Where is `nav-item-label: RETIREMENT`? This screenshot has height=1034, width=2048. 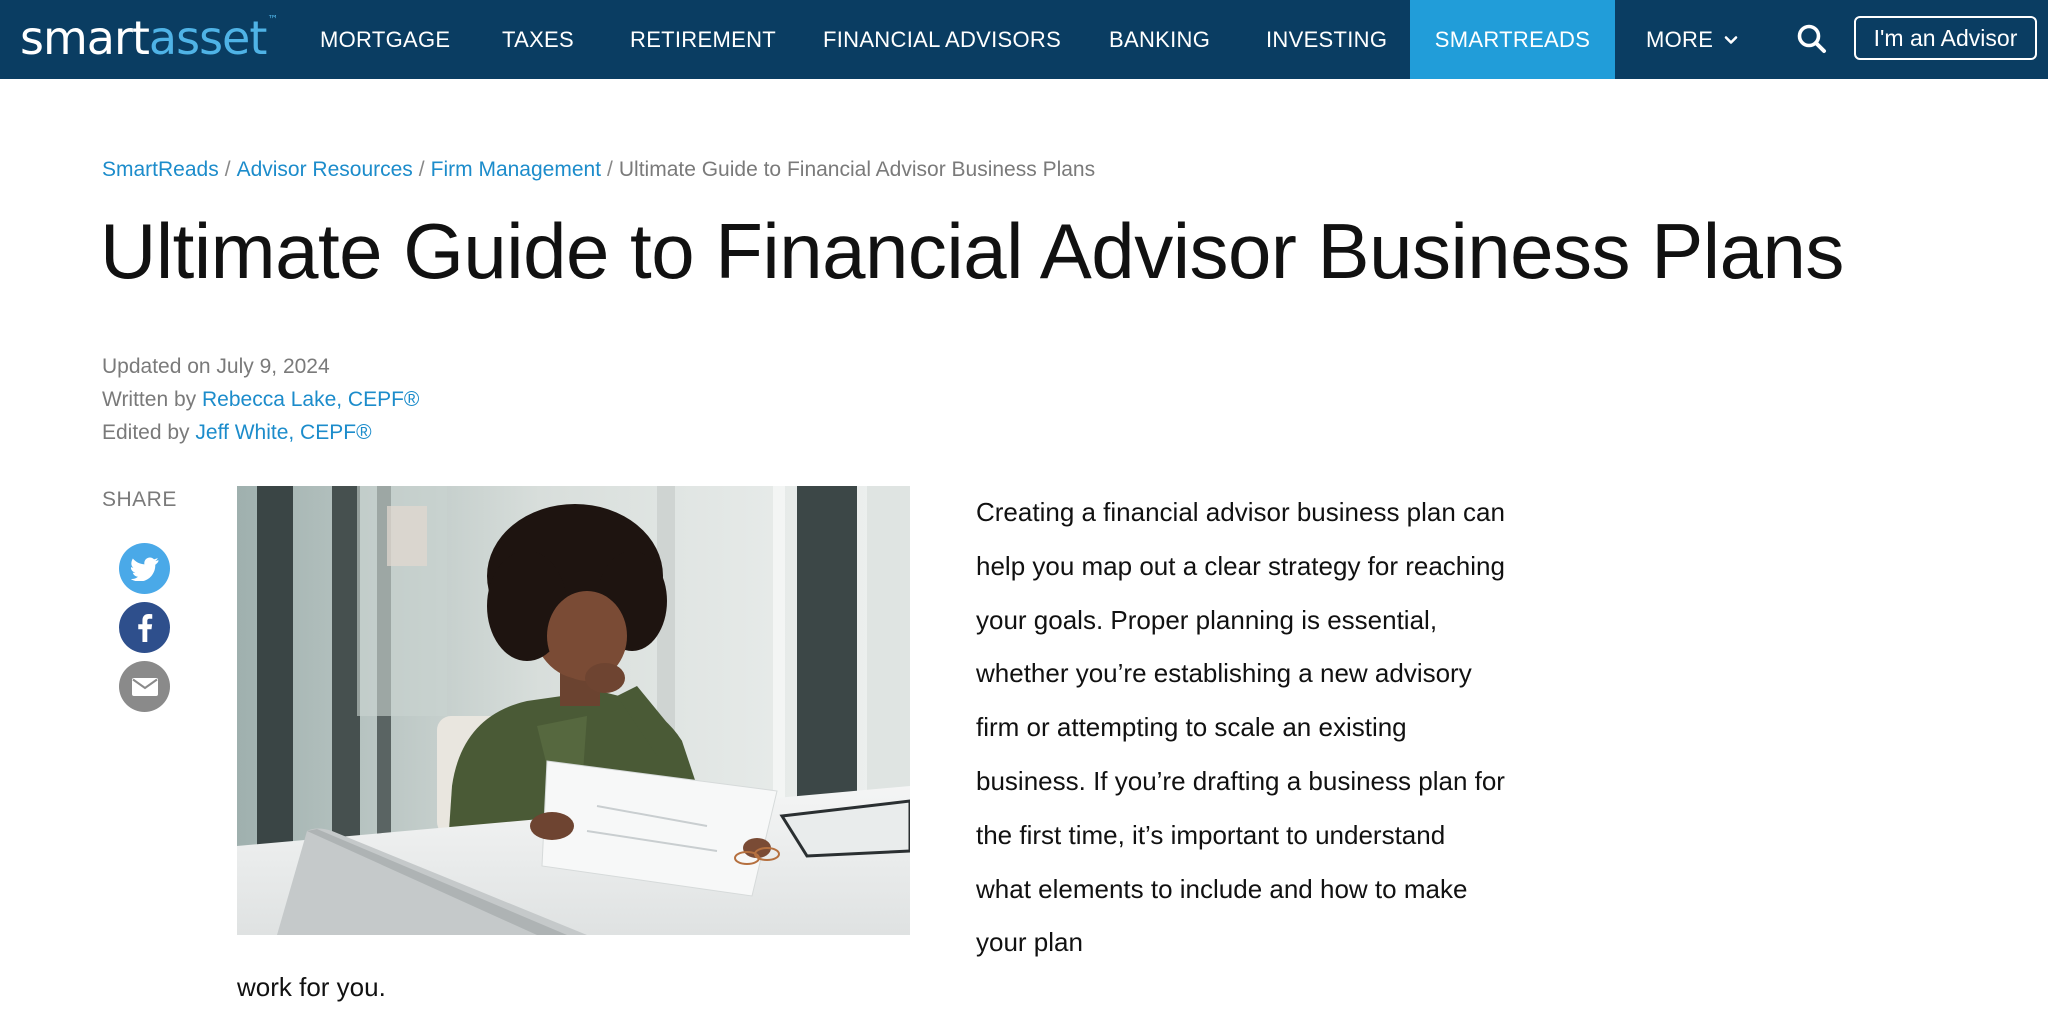
nav-item-label: RETIREMENT is located at coordinates (703, 39).